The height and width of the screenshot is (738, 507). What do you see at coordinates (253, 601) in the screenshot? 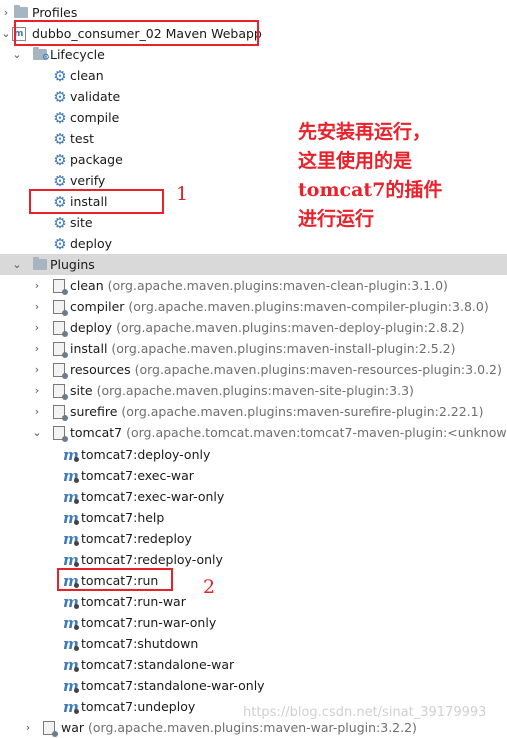
I see `goal-run-war: m tomcat7:run-war` at bounding box center [253, 601].